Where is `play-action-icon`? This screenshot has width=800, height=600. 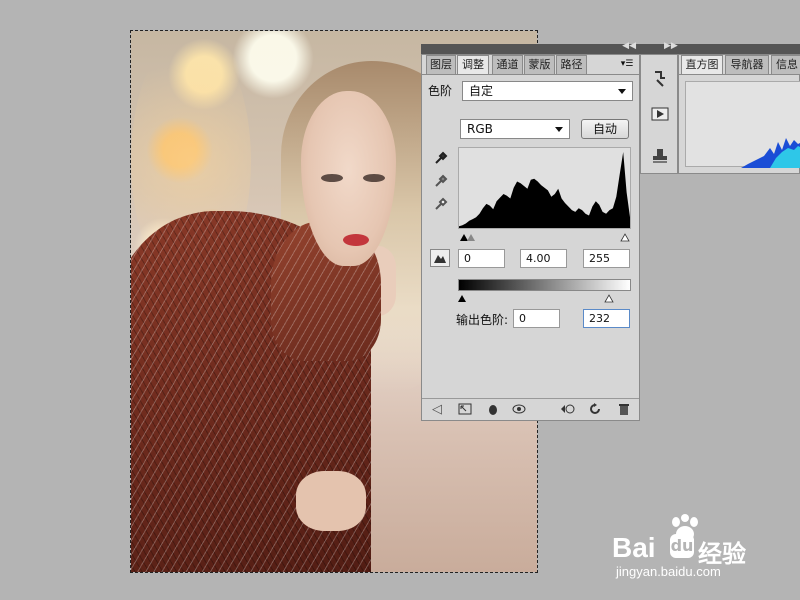
play-action-icon is located at coordinates (660, 114).